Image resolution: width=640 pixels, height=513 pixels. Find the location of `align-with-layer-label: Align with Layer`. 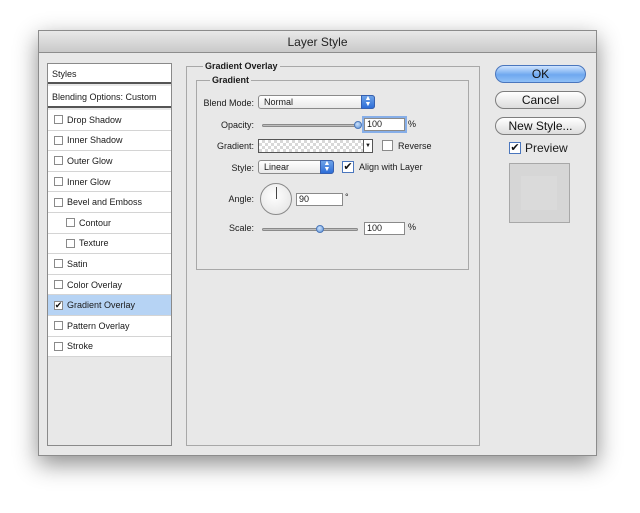

align-with-layer-label: Align with Layer is located at coordinates (391, 167).